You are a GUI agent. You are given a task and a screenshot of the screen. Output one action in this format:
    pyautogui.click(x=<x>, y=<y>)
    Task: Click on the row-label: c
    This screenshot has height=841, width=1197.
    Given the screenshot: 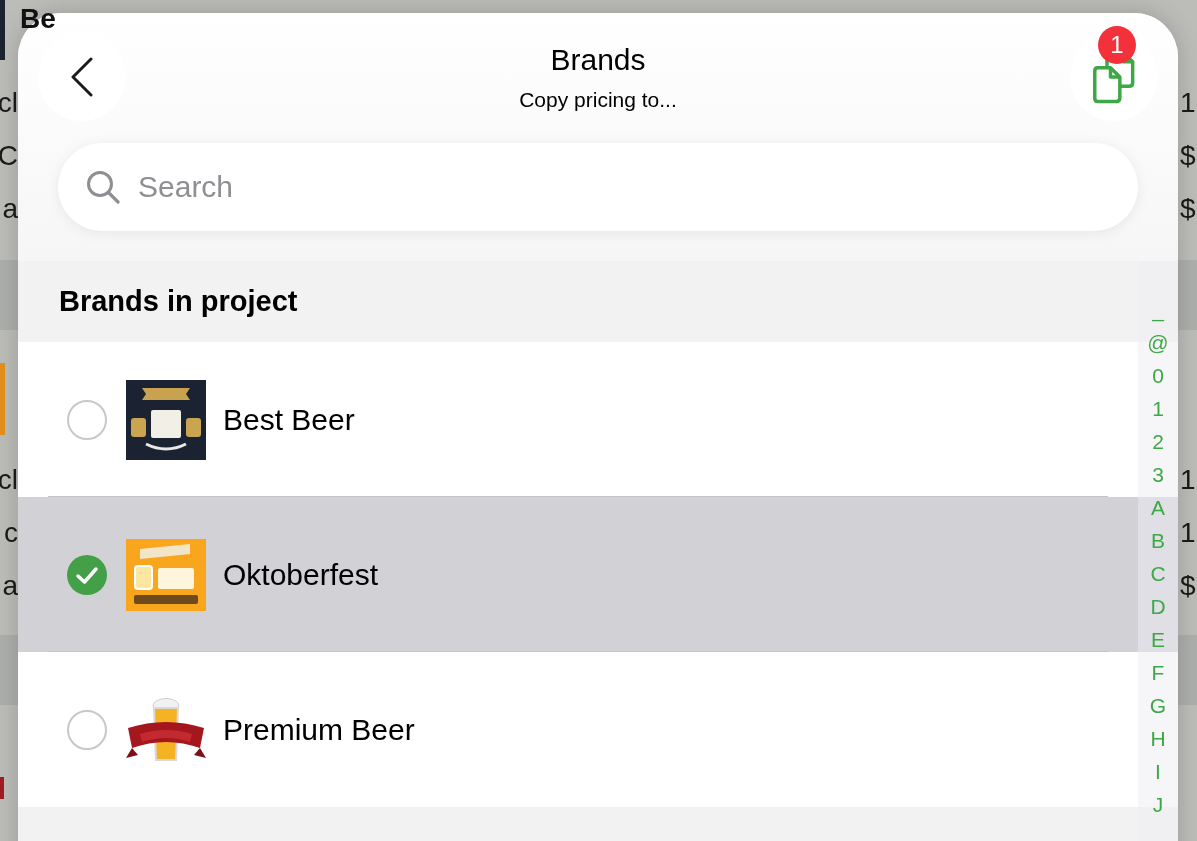 What is the action you would take?
    pyautogui.click(x=11, y=532)
    